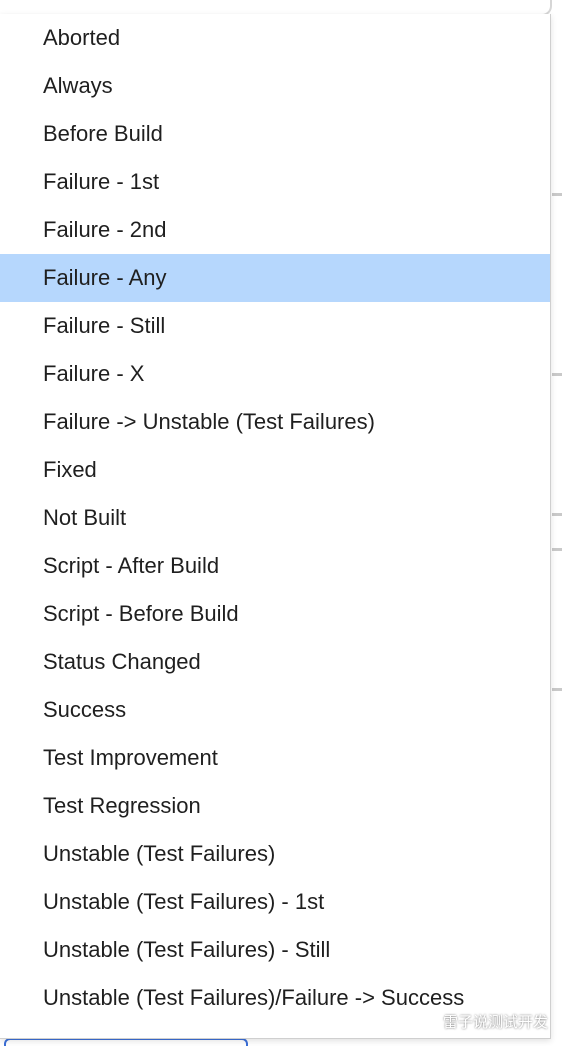 This screenshot has width=562, height=1046. I want to click on dropdown-option: Failure - 1st, so click(275, 182).